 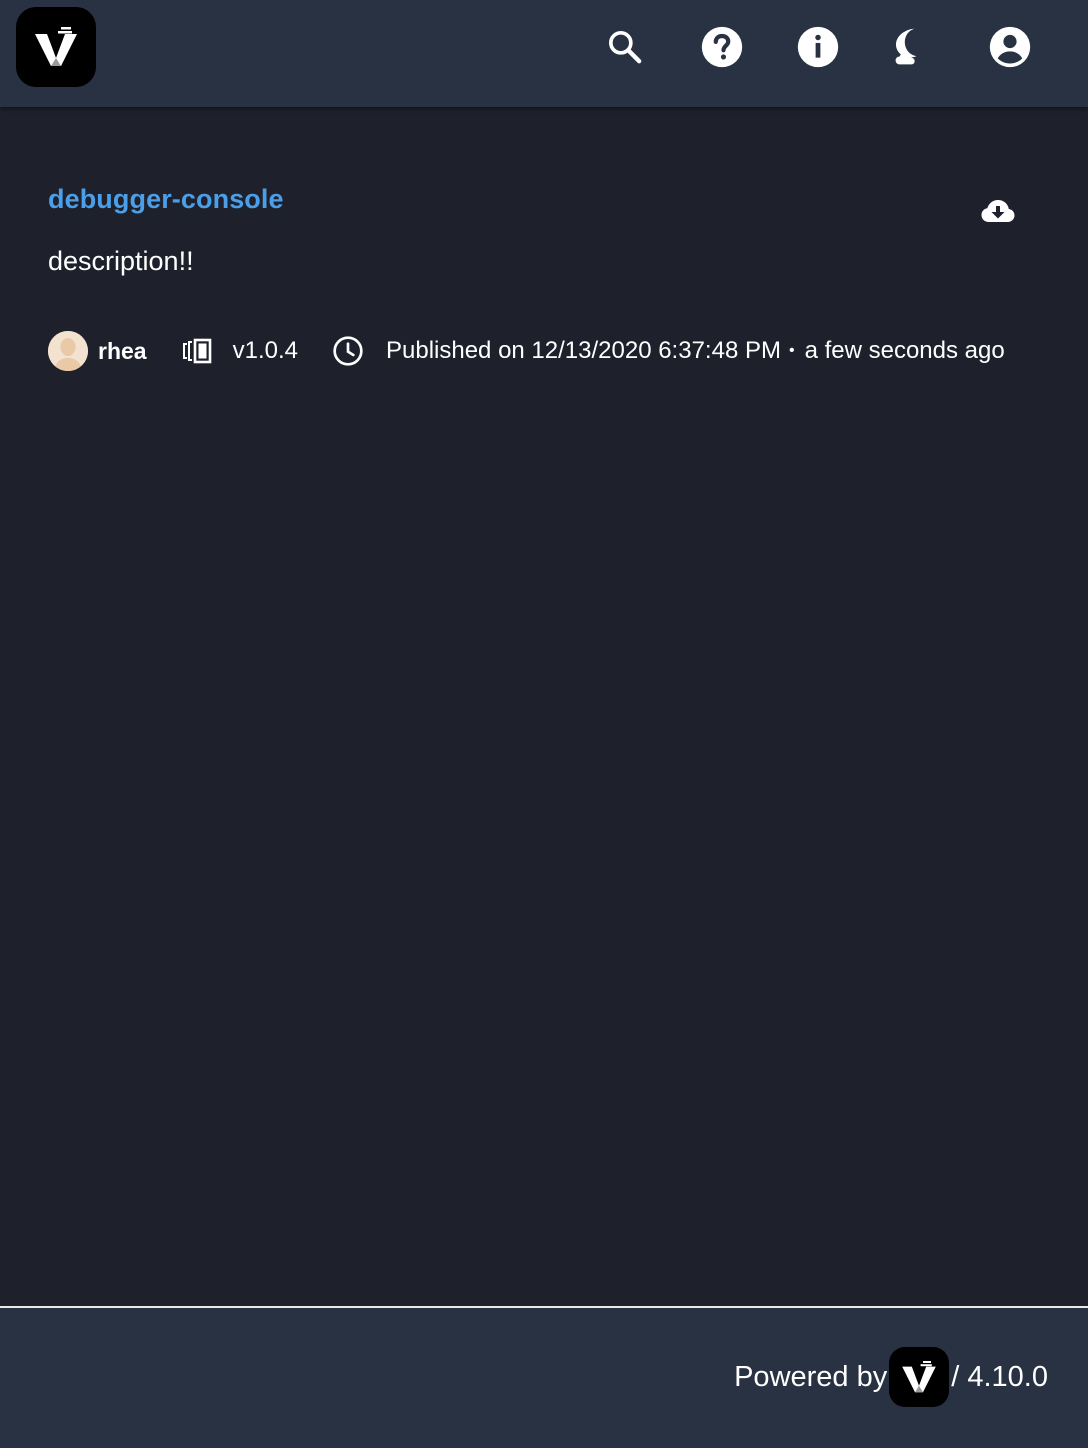 I want to click on powered-by: Powered by / 4.10.0, so click(x=891, y=1377).